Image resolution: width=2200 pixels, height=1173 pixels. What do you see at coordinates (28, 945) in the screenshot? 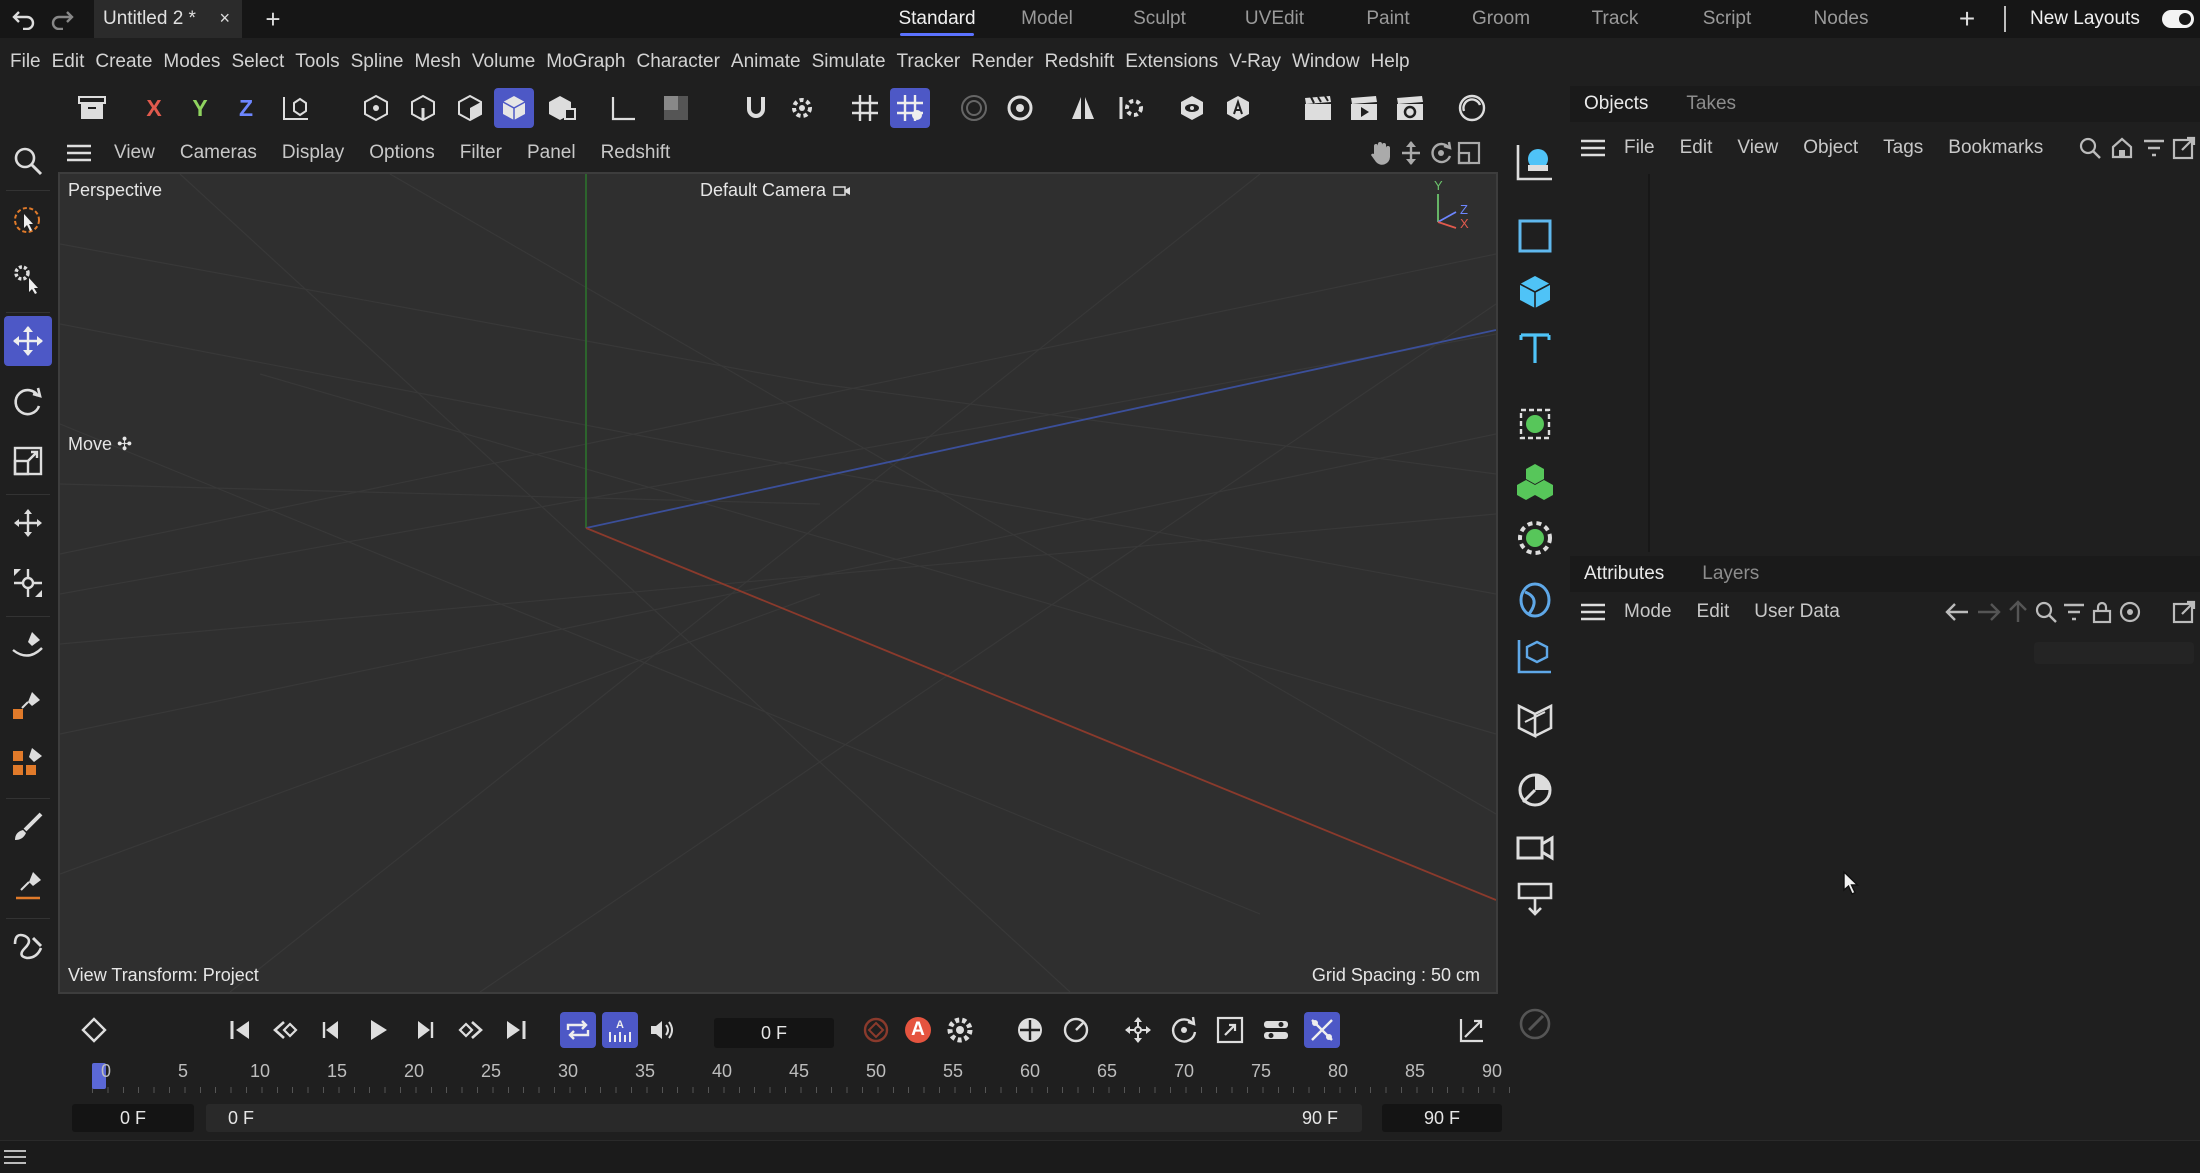
I see `spline-smooth-icon` at bounding box center [28, 945].